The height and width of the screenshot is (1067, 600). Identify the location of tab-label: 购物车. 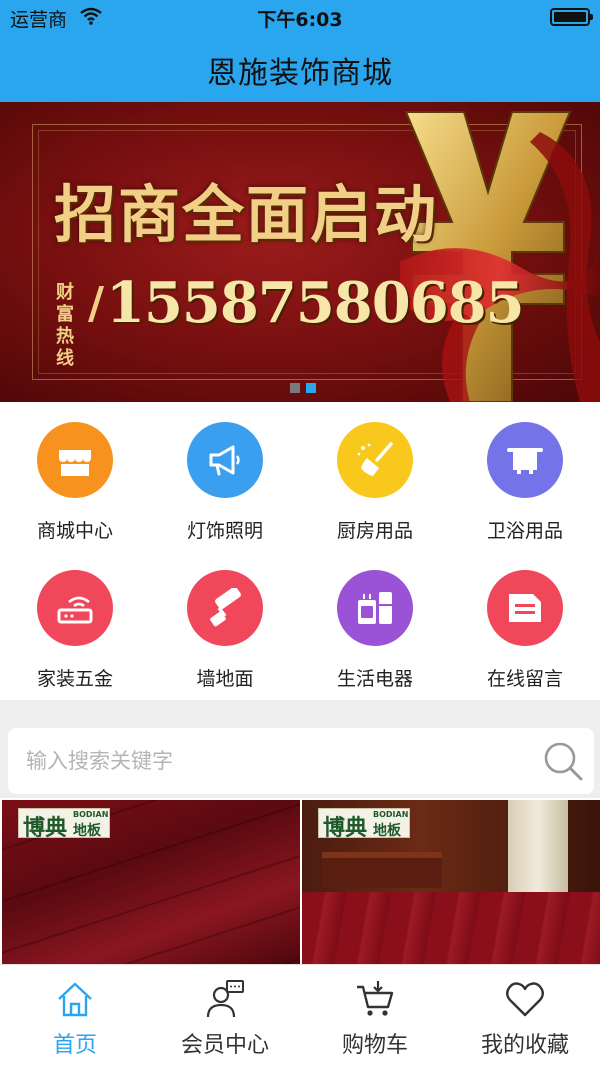
(374, 1045).